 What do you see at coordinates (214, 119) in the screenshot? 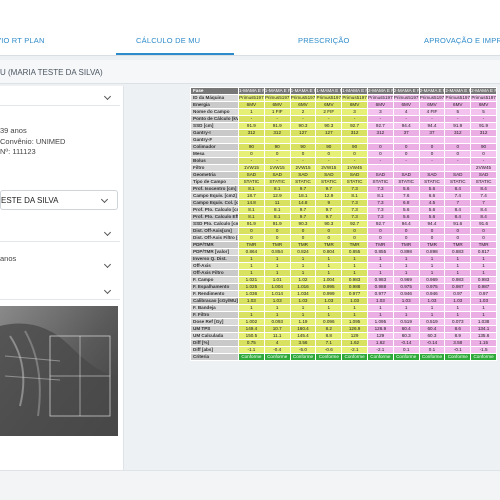
I see `row-label: Ponto de Cálculo (kV)` at bounding box center [214, 119].